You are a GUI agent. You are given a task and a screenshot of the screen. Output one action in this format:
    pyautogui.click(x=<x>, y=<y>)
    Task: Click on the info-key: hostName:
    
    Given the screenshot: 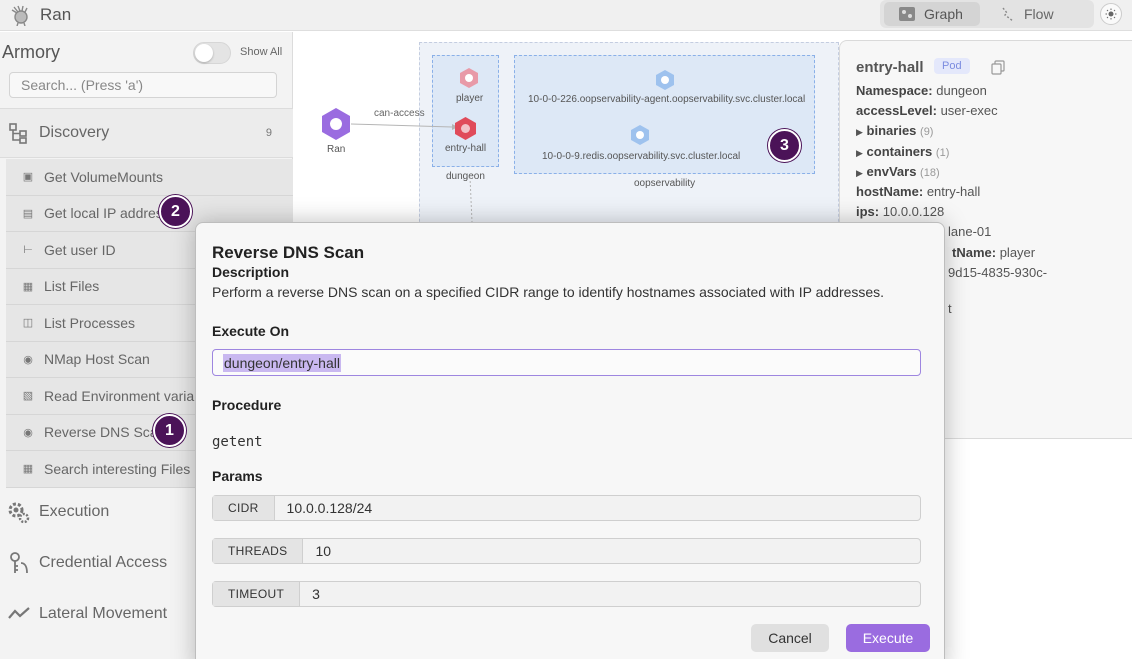 What is the action you would take?
    pyautogui.click(x=890, y=191)
    